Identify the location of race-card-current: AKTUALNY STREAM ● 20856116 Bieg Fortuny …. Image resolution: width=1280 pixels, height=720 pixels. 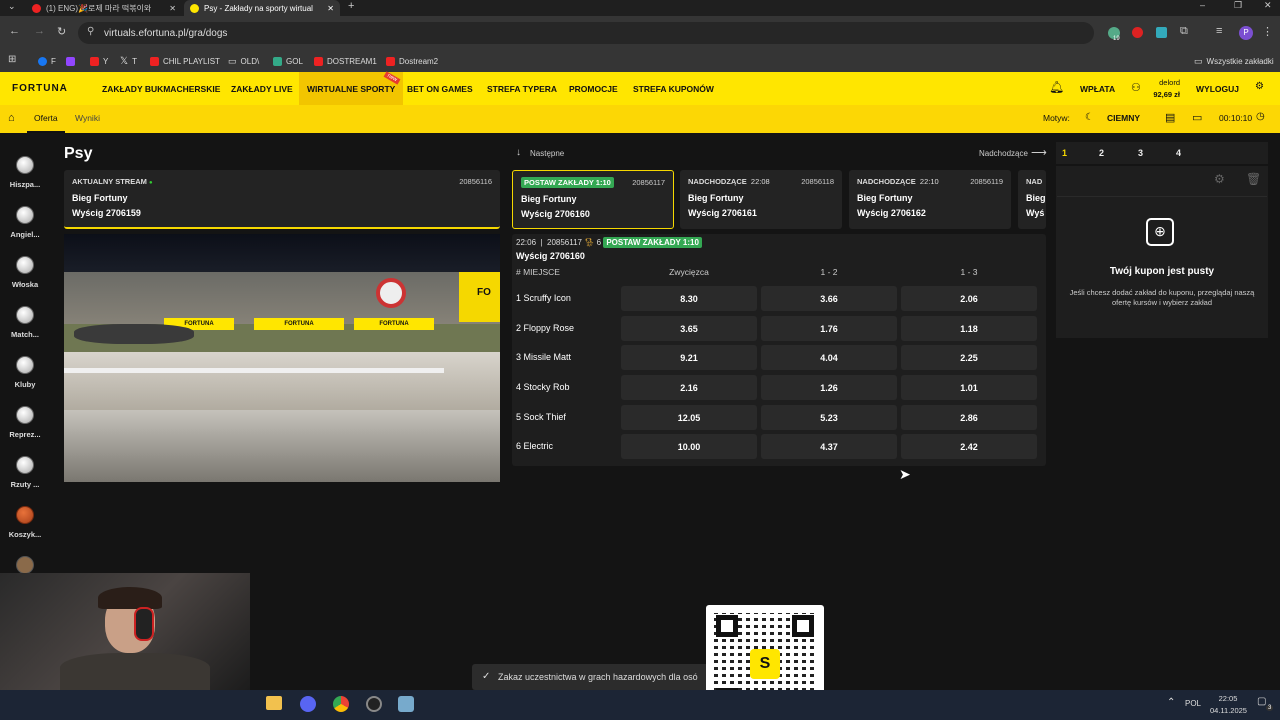
(282, 199).